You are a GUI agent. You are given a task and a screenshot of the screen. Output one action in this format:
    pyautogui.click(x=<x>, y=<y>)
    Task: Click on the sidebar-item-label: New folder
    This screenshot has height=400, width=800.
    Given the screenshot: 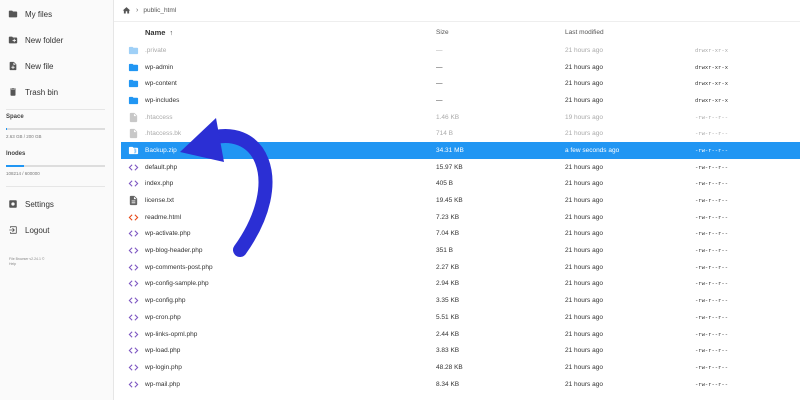 What is the action you would take?
    pyautogui.click(x=44, y=40)
    